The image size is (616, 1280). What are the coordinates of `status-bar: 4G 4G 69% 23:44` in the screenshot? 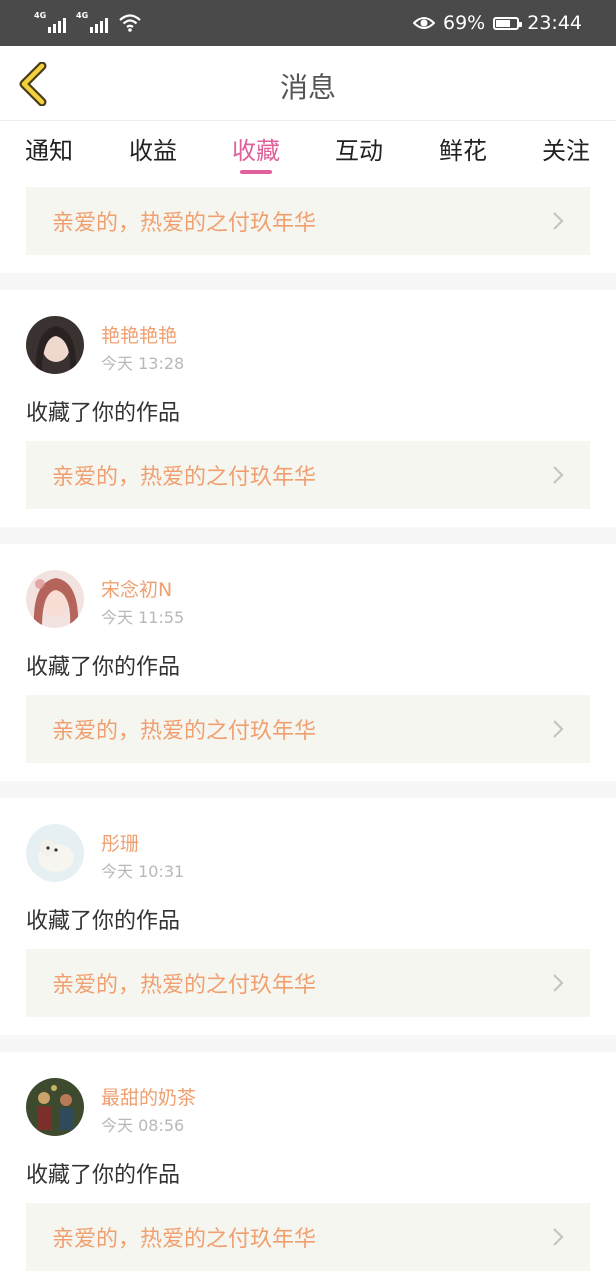 It's located at (308, 23).